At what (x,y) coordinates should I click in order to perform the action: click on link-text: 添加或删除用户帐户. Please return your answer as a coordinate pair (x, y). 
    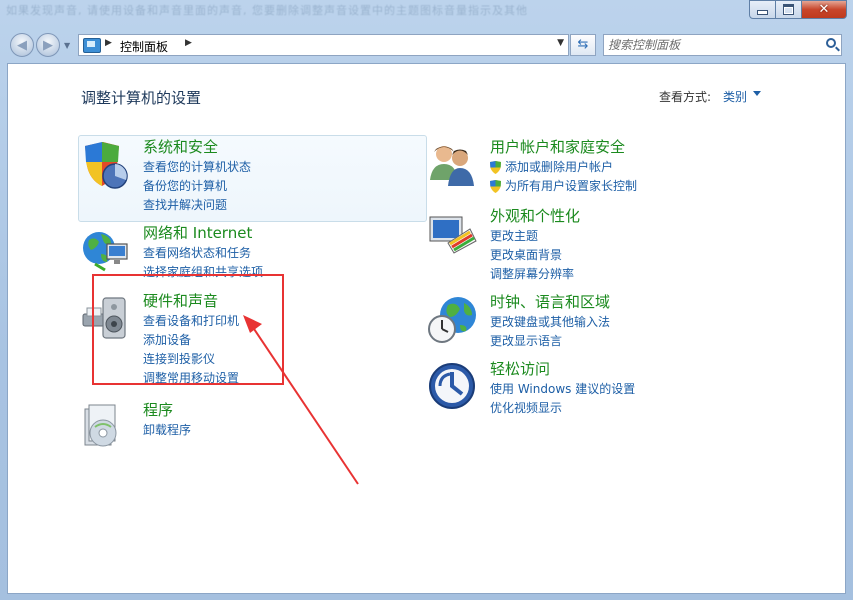
    Looking at the image, I should click on (559, 167).